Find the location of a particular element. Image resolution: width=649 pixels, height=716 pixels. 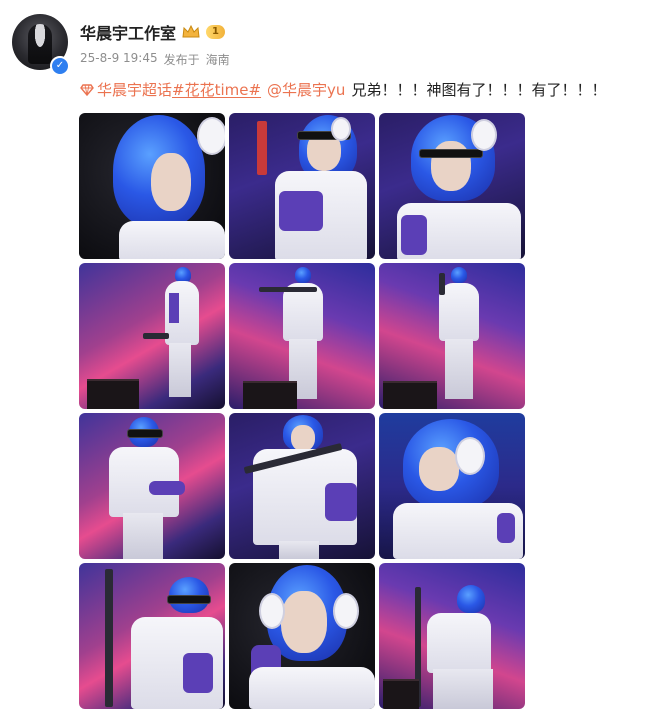

mention-link: @华晨宇yu is located at coordinates (306, 89).